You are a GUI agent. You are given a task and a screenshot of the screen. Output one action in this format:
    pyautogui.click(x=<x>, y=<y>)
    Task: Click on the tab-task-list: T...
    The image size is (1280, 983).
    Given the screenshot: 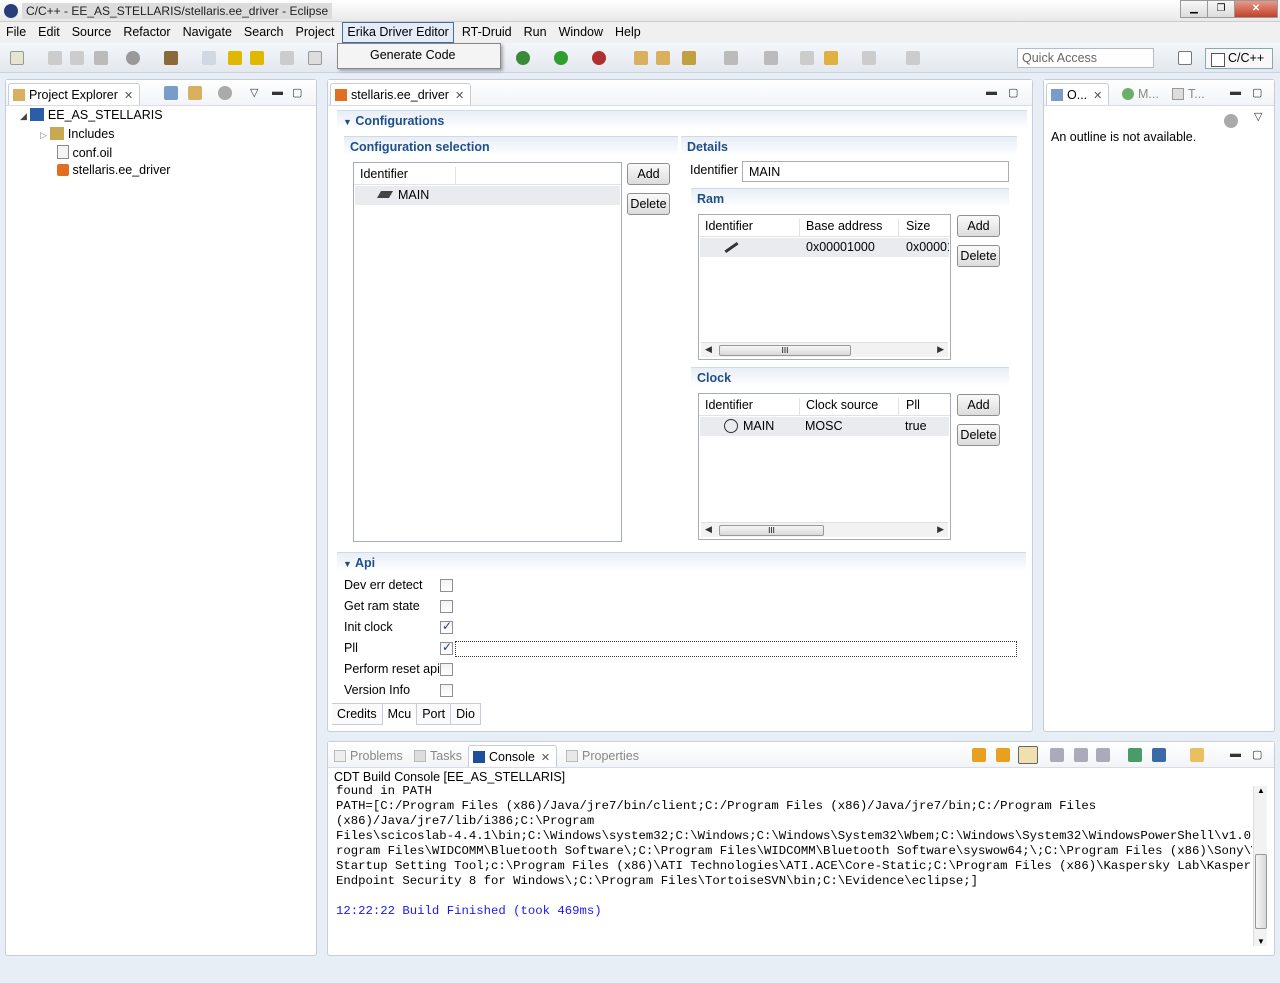 What is the action you would take?
    pyautogui.click(x=1189, y=94)
    